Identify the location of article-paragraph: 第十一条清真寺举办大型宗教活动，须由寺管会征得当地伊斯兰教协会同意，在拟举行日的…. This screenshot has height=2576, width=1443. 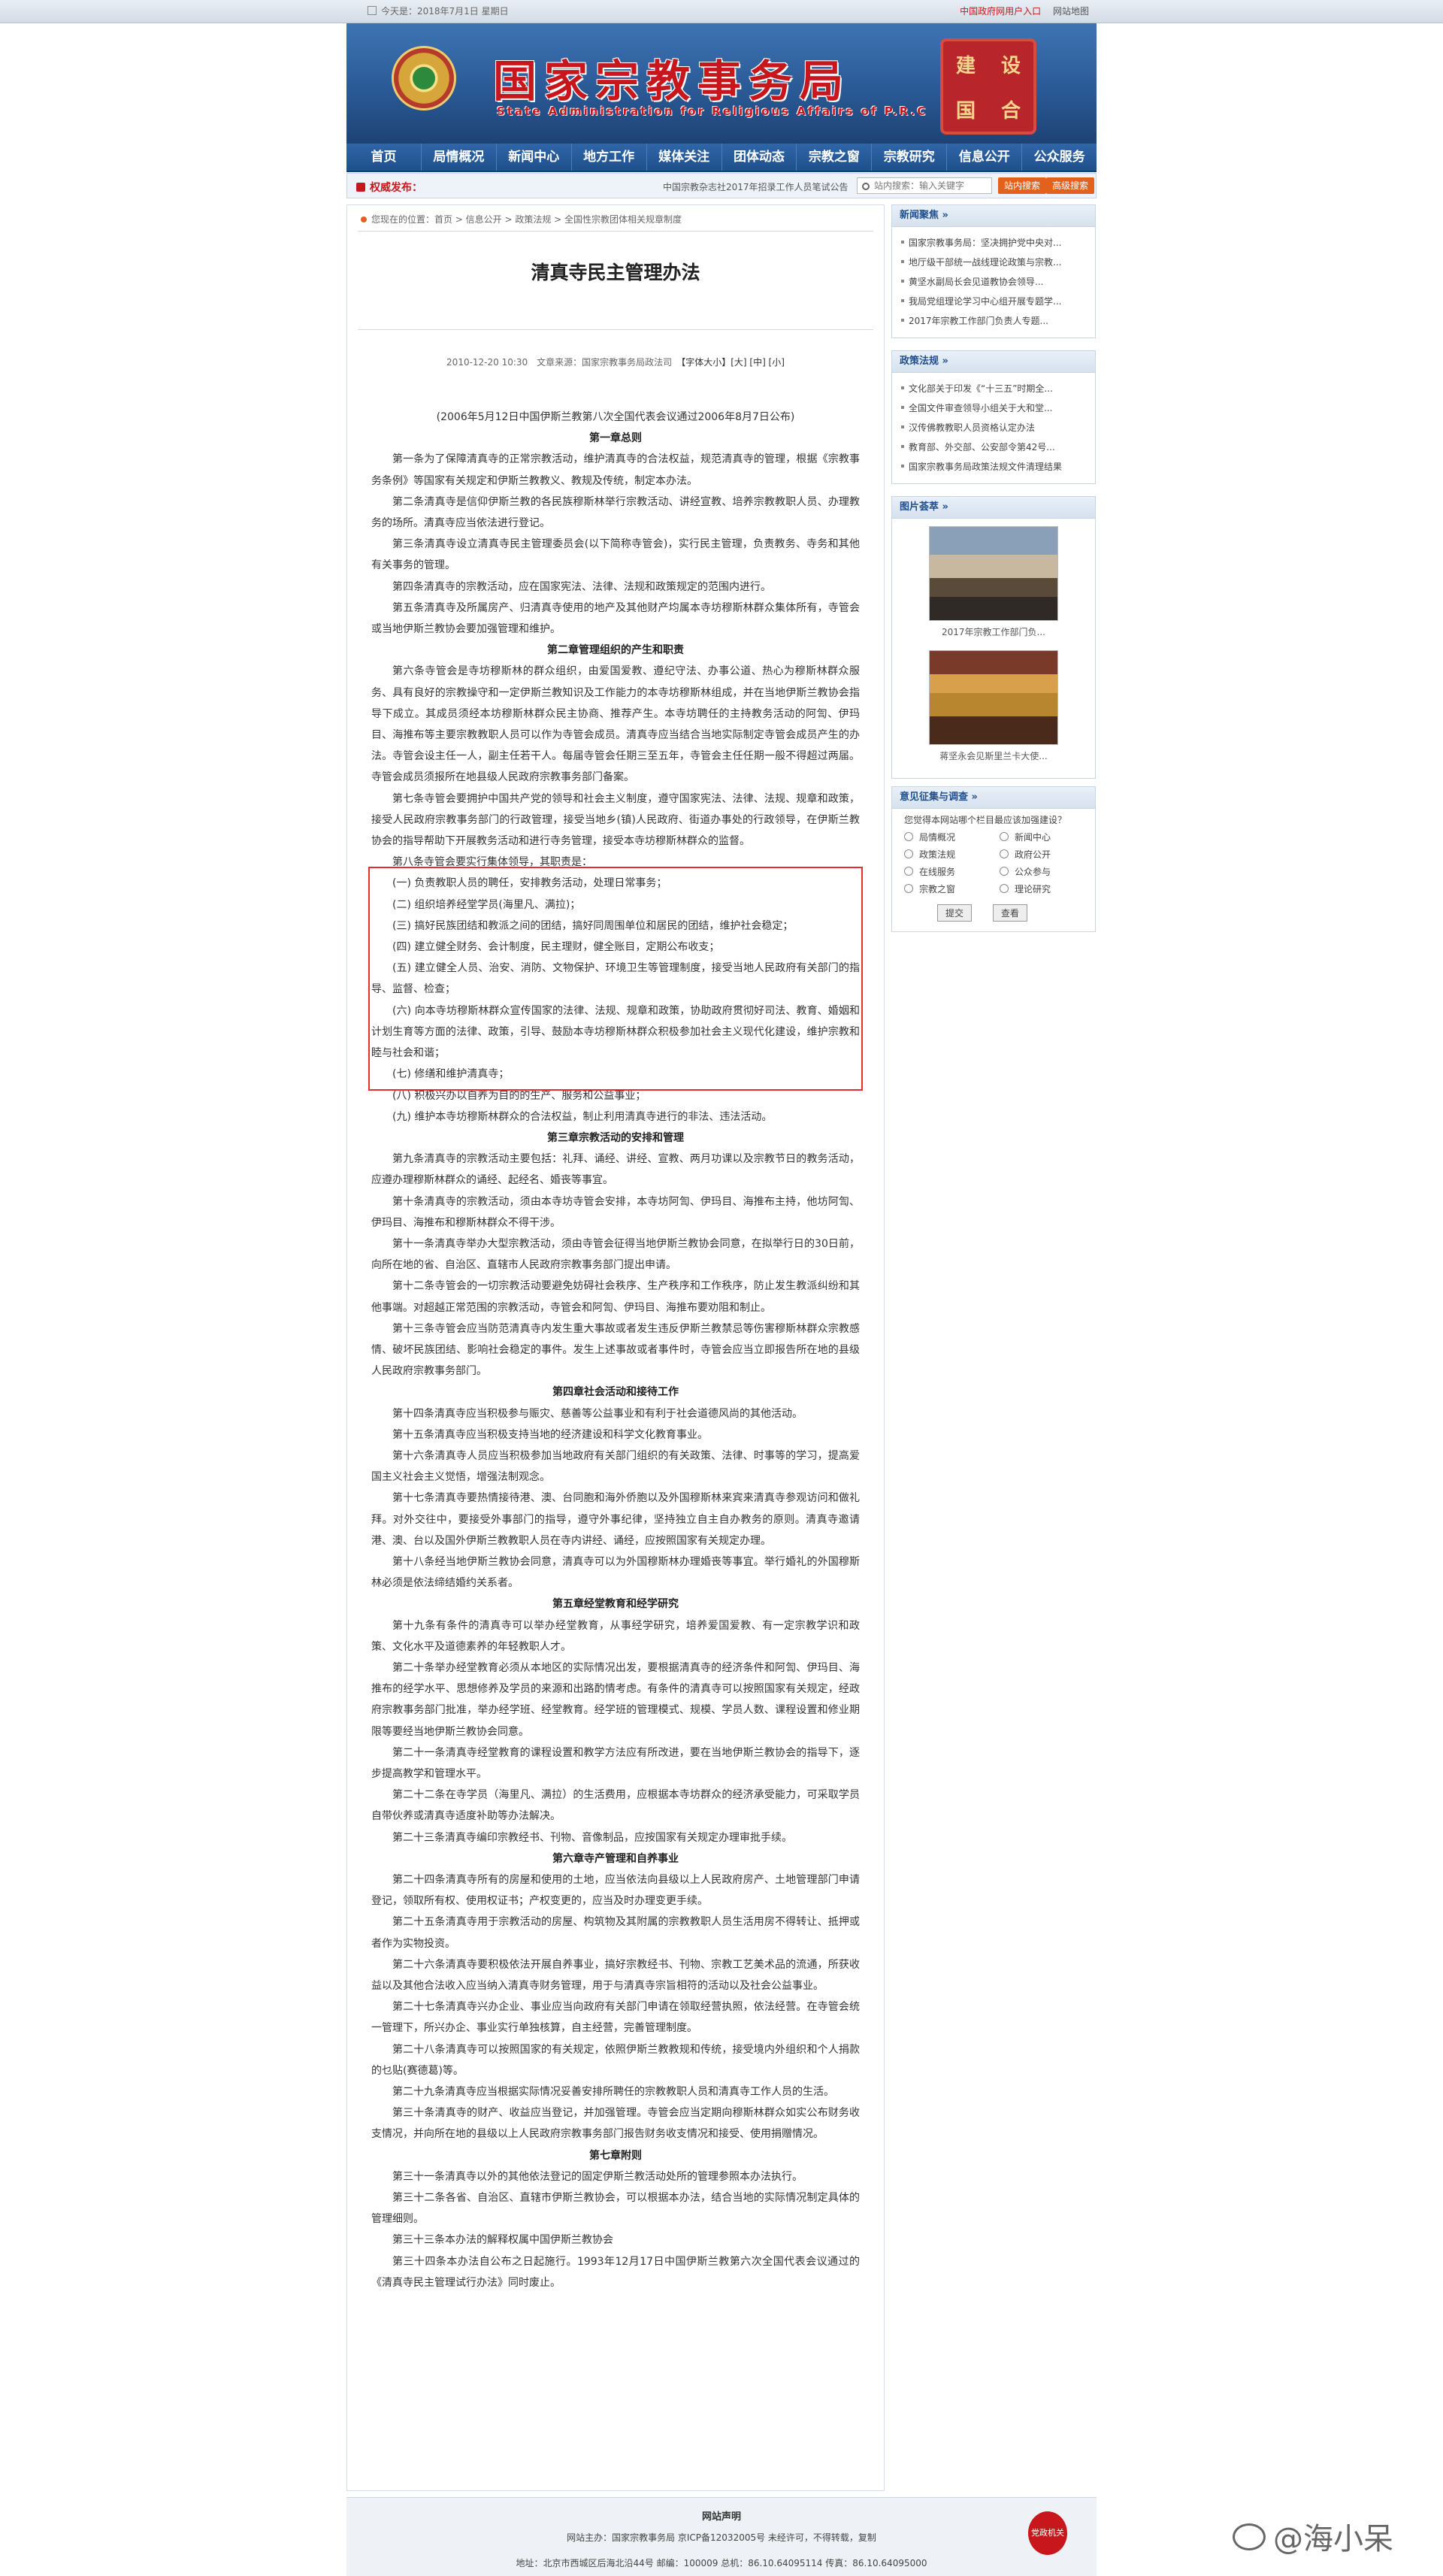
(615, 1254).